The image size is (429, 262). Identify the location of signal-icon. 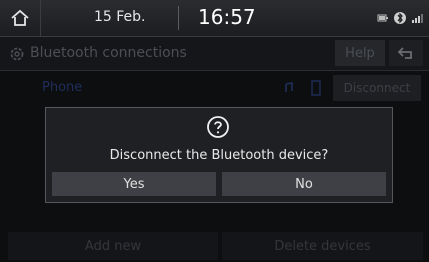
(417, 18).